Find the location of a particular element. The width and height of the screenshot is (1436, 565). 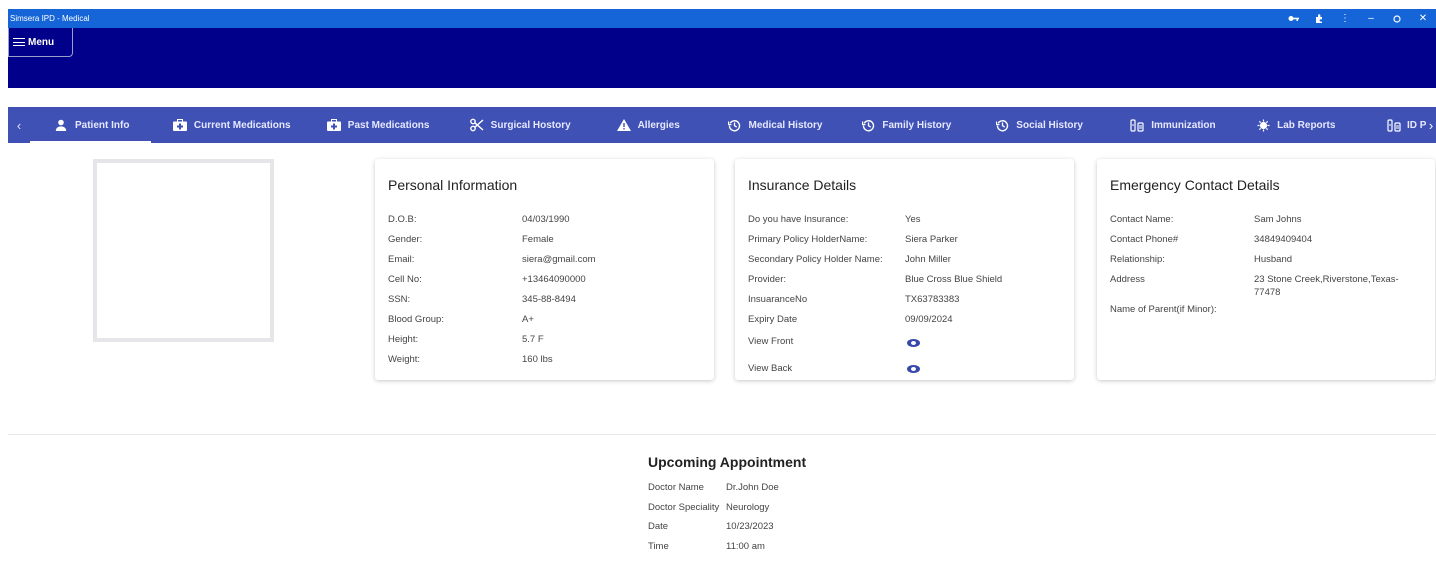

menu-label: Menu is located at coordinates (41, 42).